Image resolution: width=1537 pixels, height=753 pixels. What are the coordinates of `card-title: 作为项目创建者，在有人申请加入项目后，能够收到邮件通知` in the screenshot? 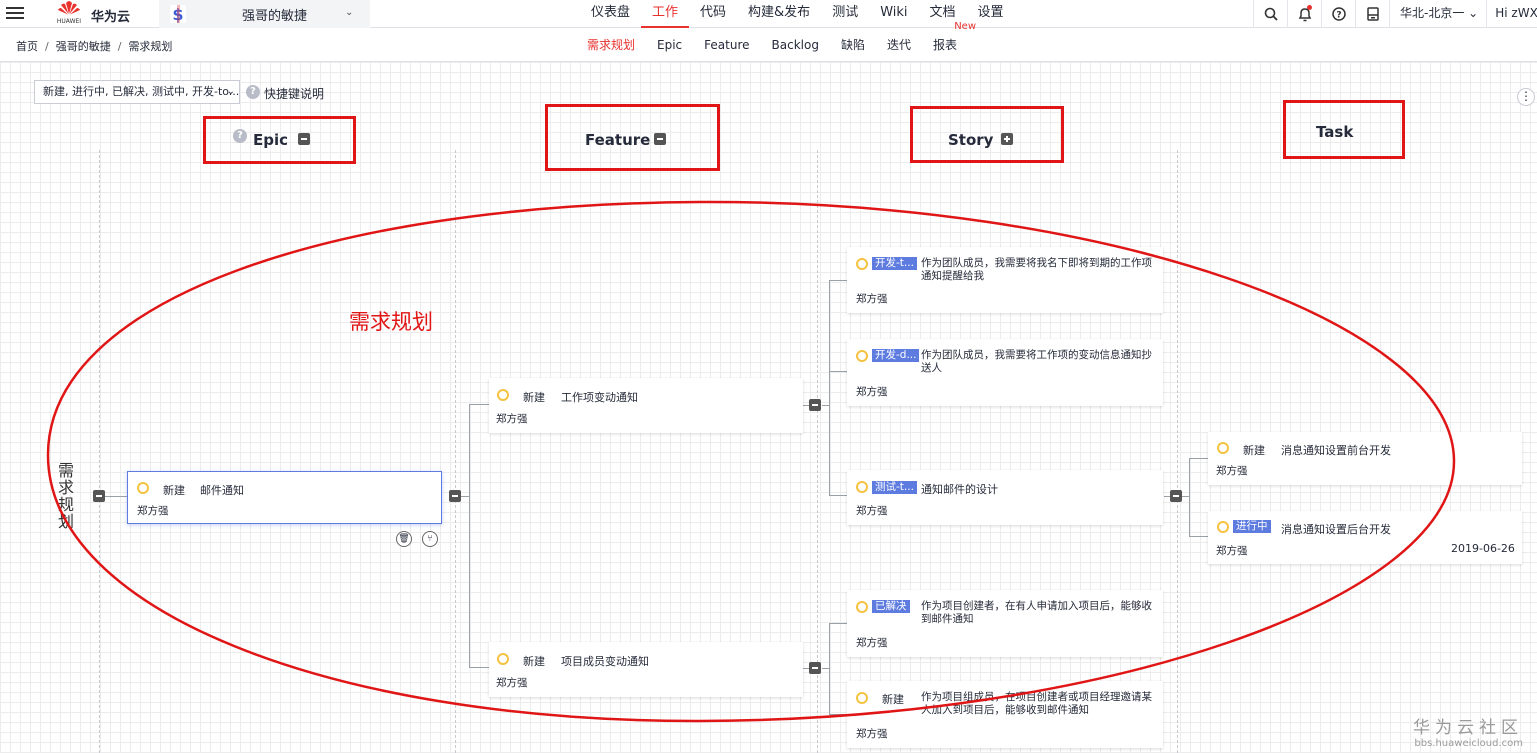 It's located at (1037, 613).